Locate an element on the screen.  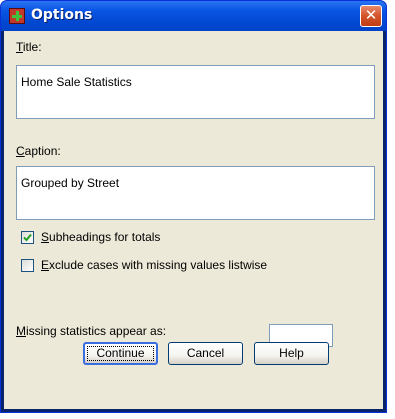
caption-field: Grouped by Street is located at coordinates (195, 193).